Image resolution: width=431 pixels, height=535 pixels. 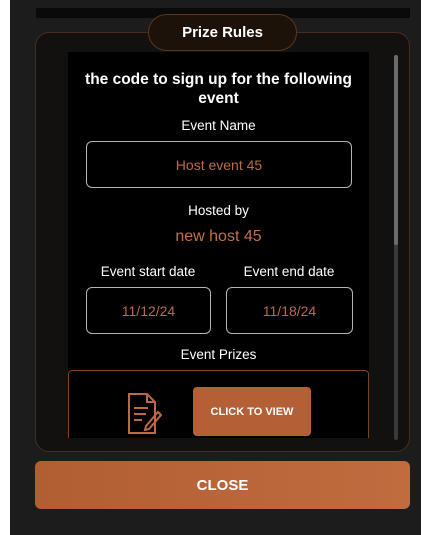 I want to click on event-name-label: Event Name, so click(x=218, y=125).